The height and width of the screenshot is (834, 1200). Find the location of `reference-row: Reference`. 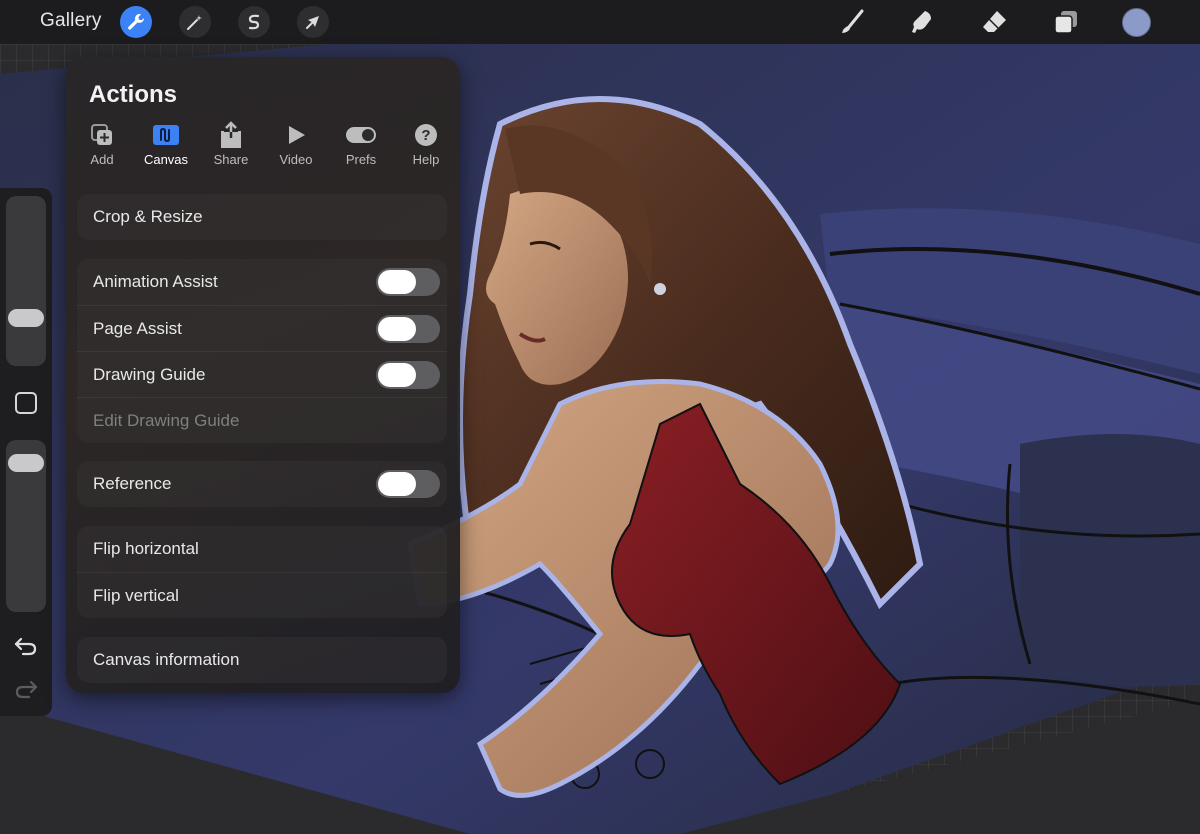

reference-row: Reference is located at coordinates (262, 484).